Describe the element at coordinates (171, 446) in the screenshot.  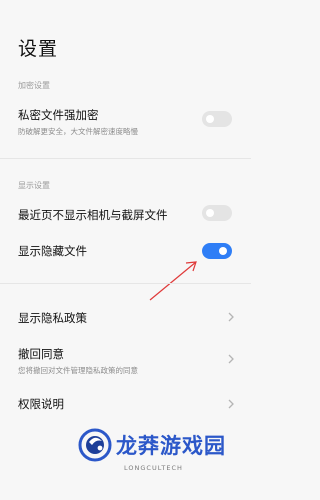
I see `watermark-name: 龙莽游戏园` at that location.